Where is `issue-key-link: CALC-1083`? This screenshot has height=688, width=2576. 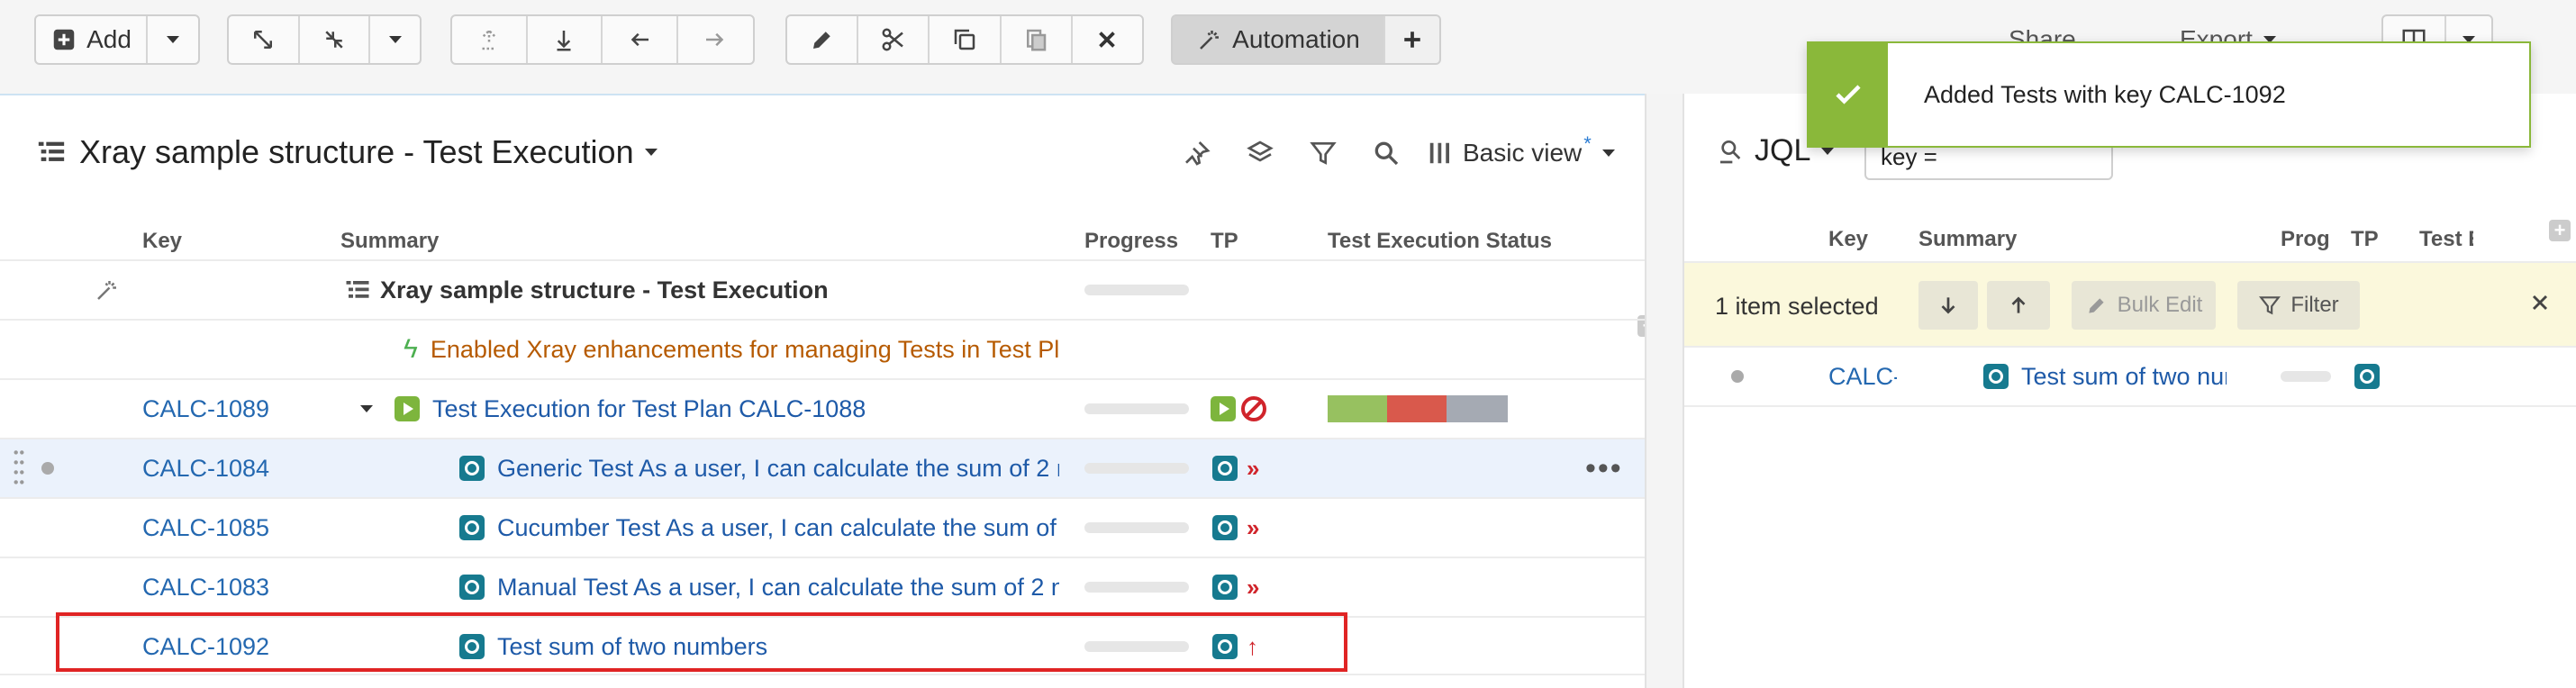 issue-key-link: CALC-1083 is located at coordinates (205, 588).